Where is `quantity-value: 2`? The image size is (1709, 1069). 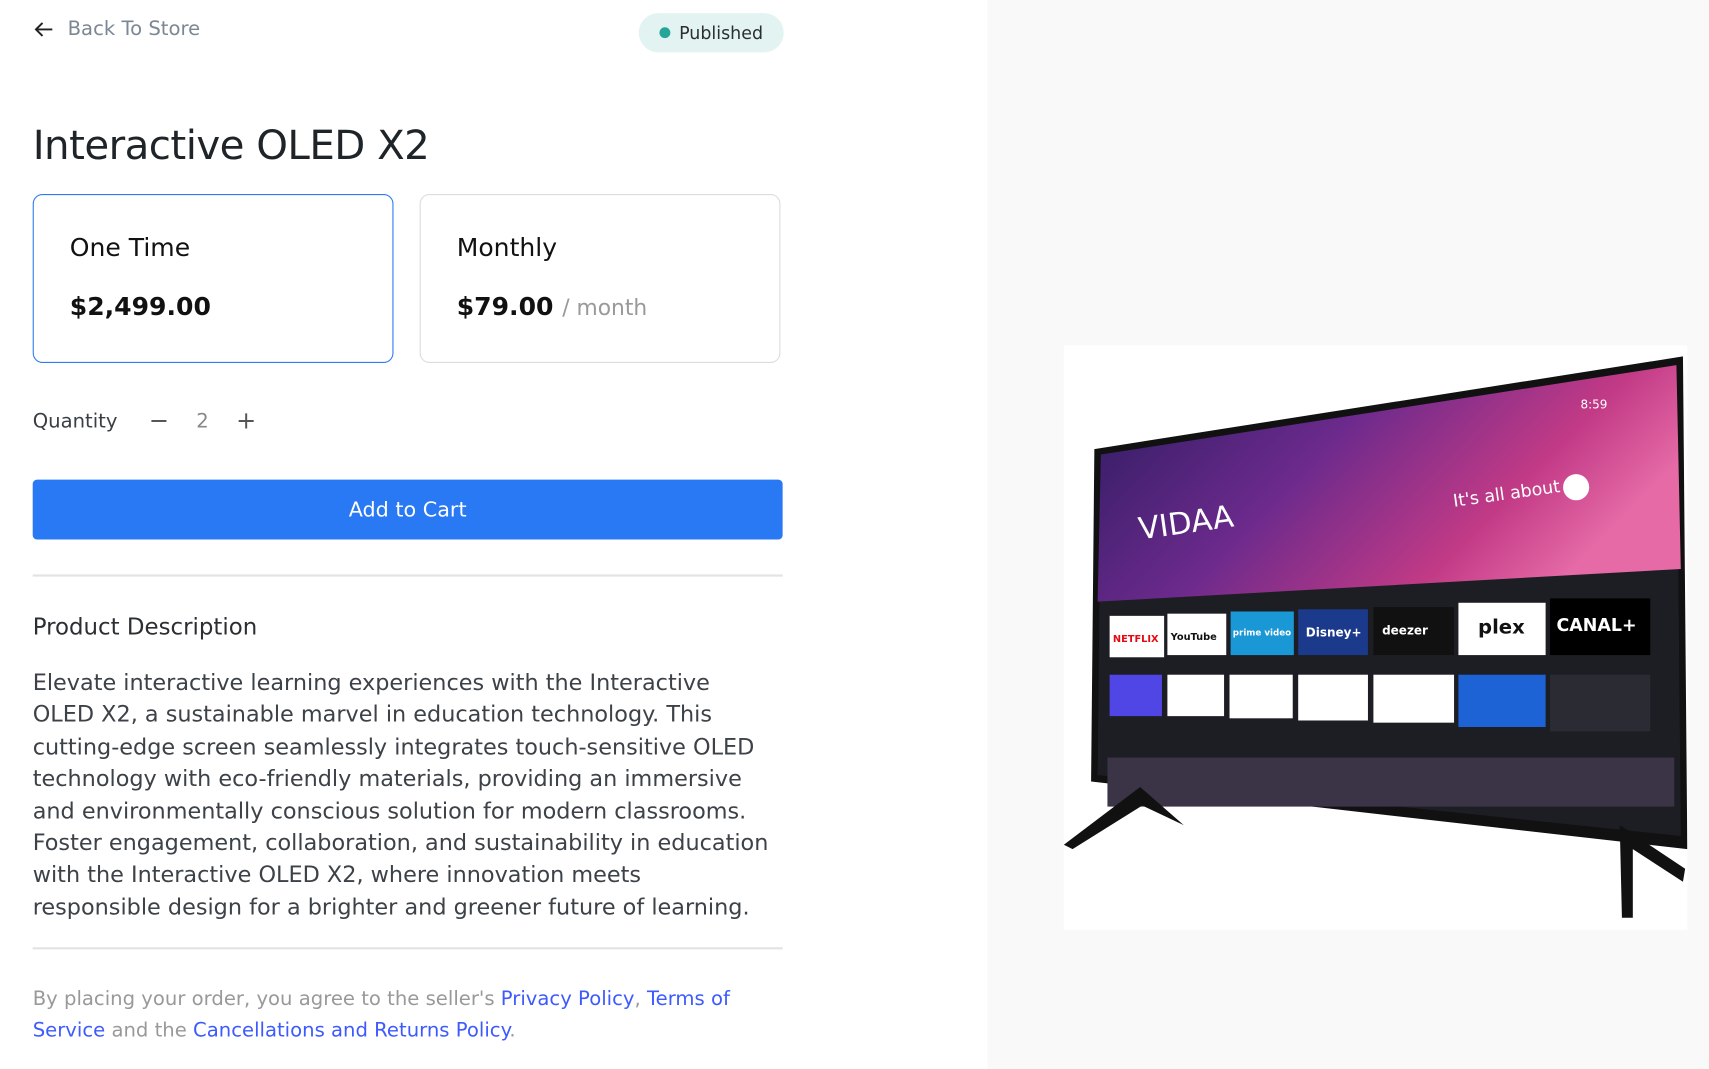 quantity-value: 2 is located at coordinates (203, 421).